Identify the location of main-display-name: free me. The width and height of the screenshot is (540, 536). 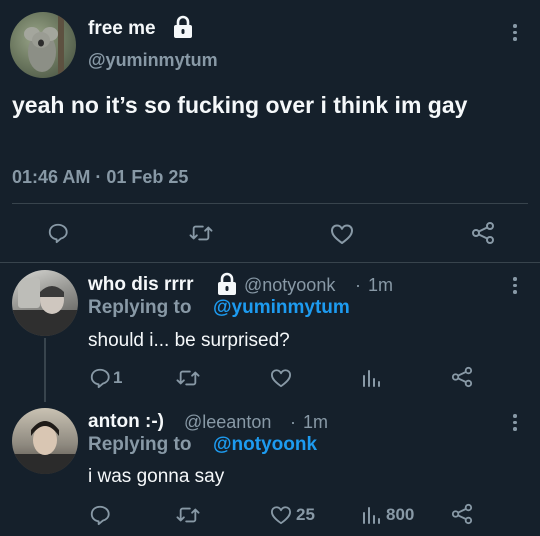
(122, 29).